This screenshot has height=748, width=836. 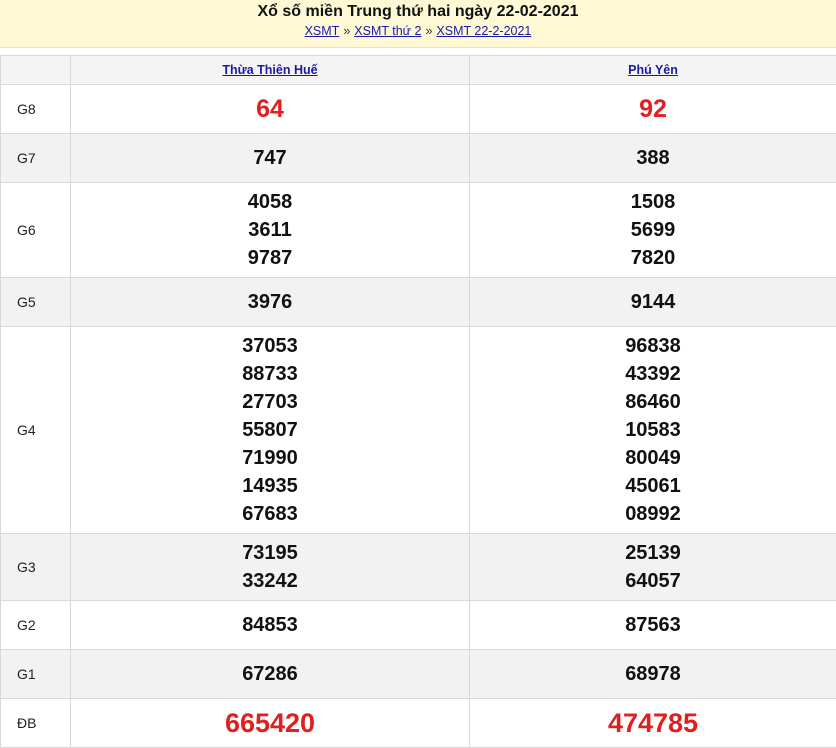 What do you see at coordinates (322, 31) in the screenshot?
I see `breadcrumb-link-xsmt: XSMT` at bounding box center [322, 31].